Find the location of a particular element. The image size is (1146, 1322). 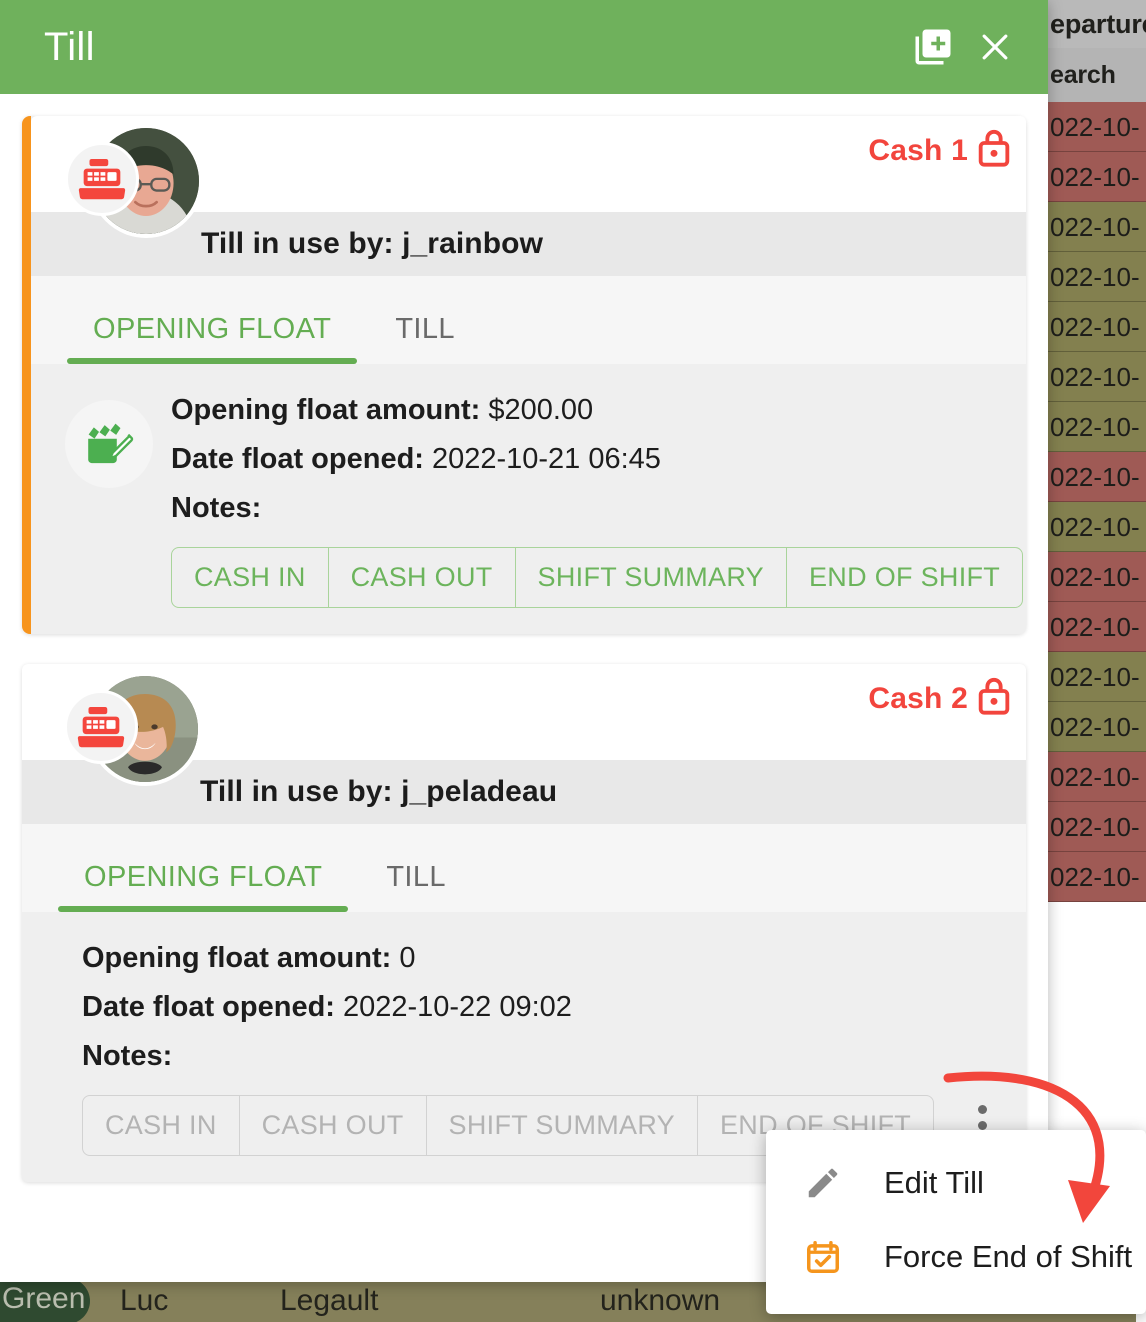

add-till-icon is located at coordinates (933, 47).